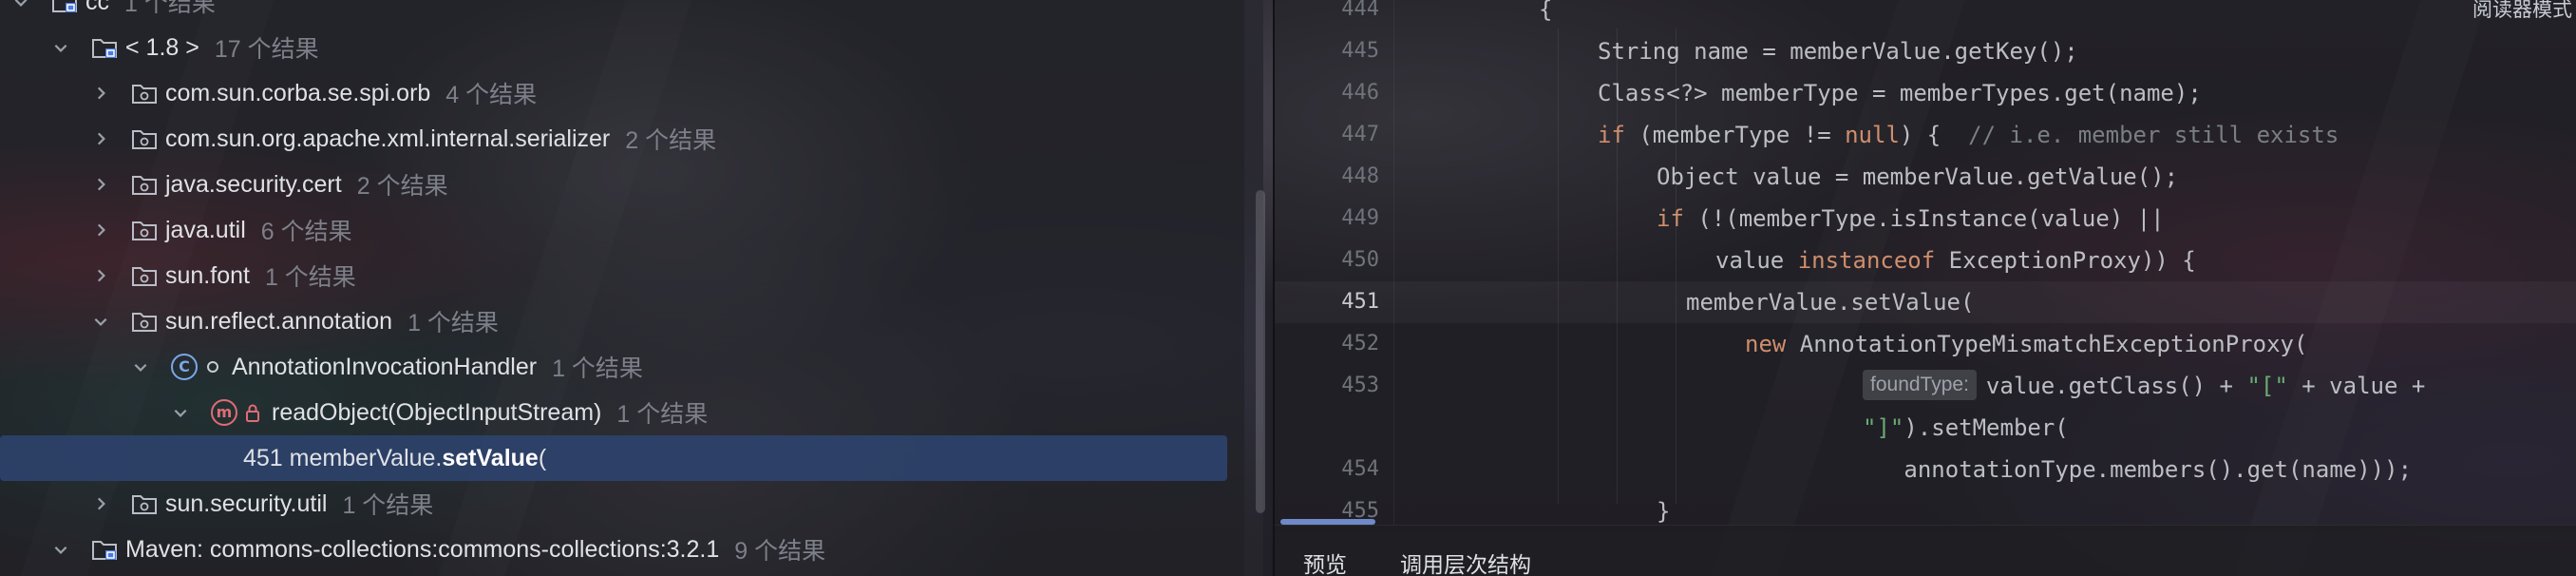  I want to click on line-number: 445, so click(1360, 51).